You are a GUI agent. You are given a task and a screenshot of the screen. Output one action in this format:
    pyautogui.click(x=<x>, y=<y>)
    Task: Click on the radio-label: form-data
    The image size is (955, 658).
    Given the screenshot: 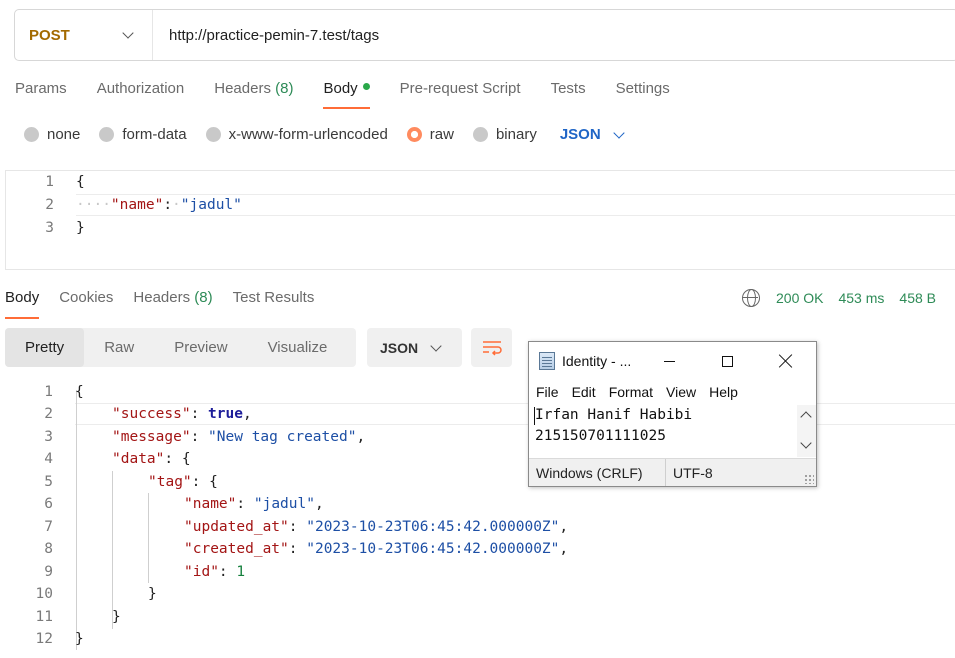 What is the action you would take?
    pyautogui.click(x=154, y=134)
    